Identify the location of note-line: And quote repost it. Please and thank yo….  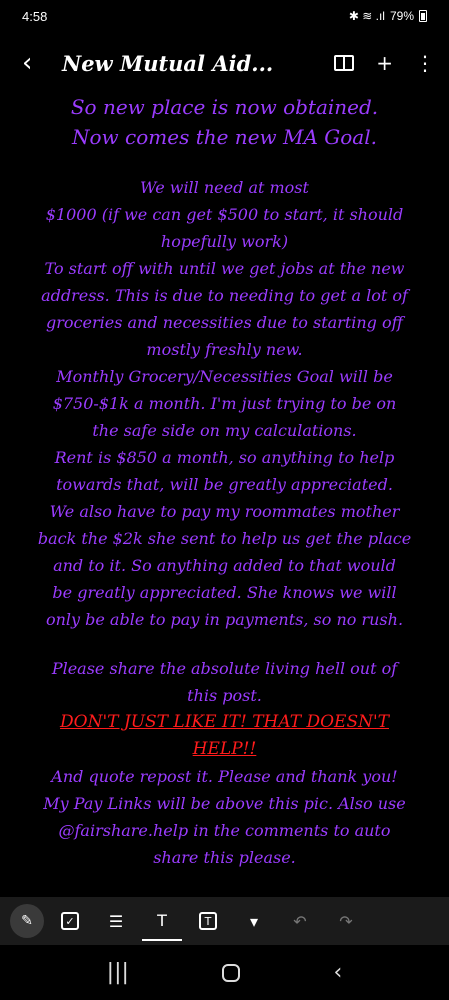
(224, 776).